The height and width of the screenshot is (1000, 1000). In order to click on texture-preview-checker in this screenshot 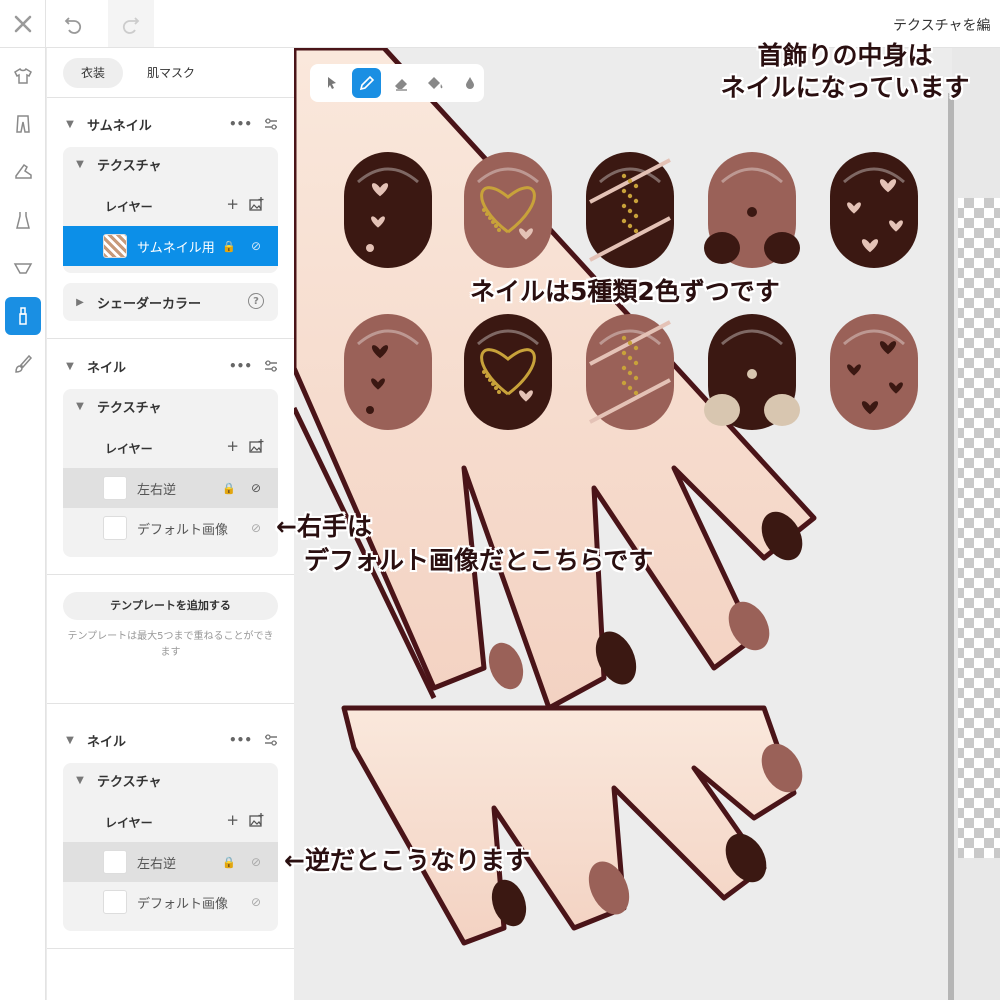, I will do `click(979, 528)`.